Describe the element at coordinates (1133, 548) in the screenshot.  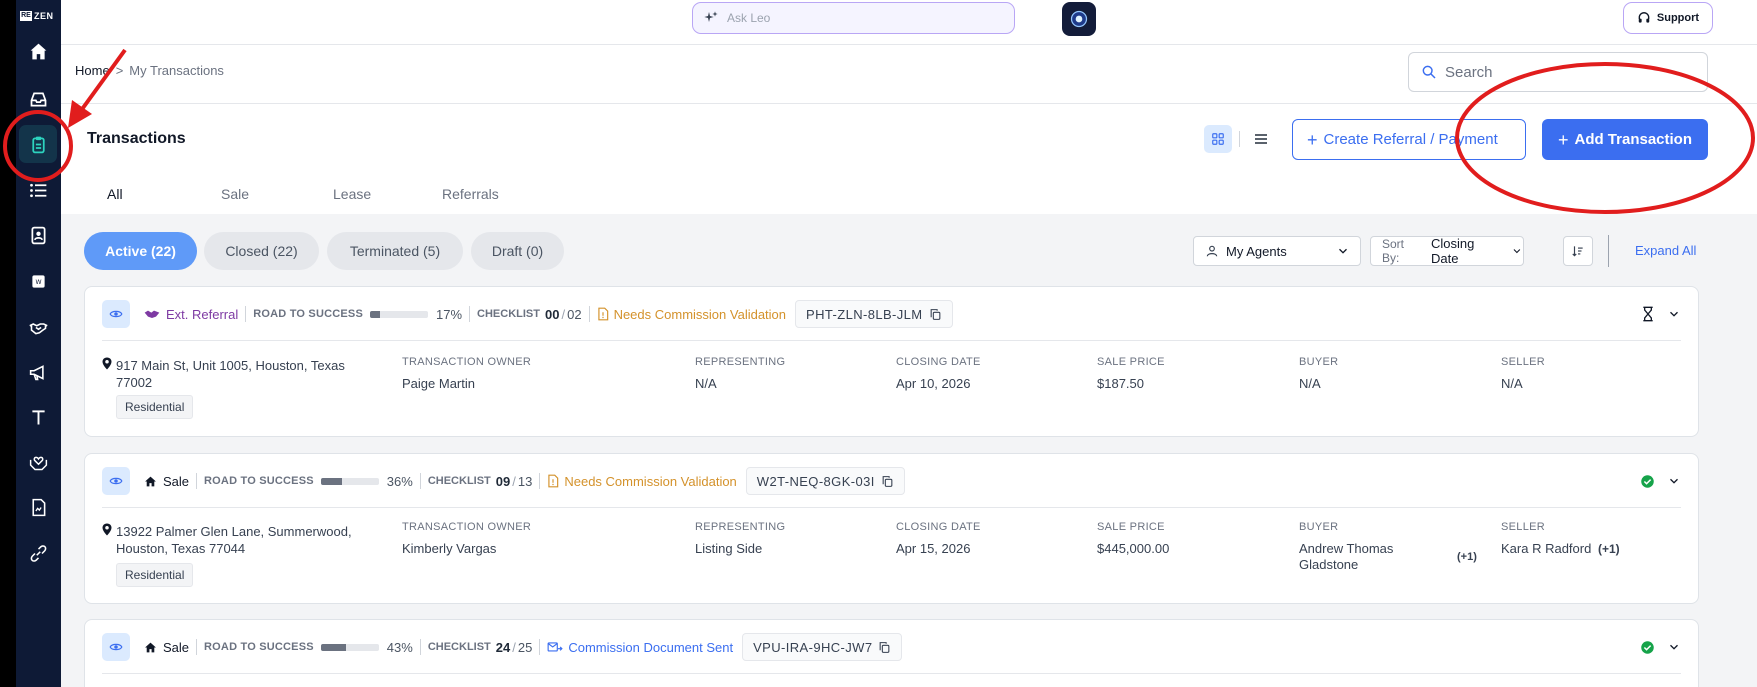
I see `sale-price-value: $445,000.00` at that location.